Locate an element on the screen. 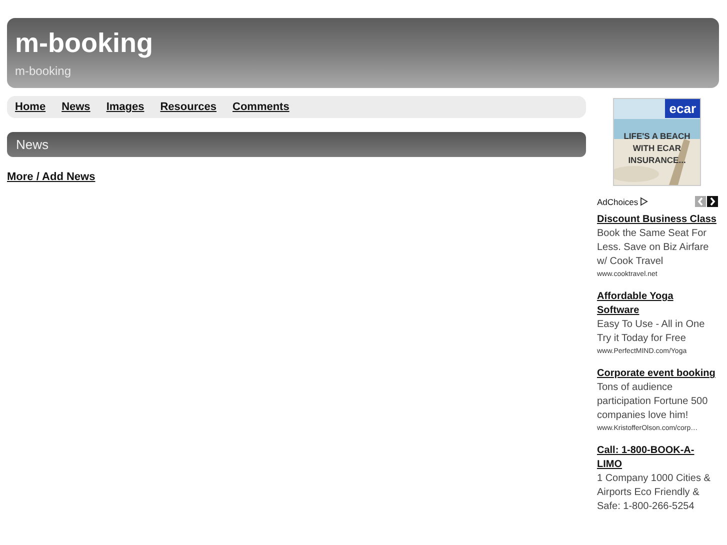  next-icon is located at coordinates (712, 201).